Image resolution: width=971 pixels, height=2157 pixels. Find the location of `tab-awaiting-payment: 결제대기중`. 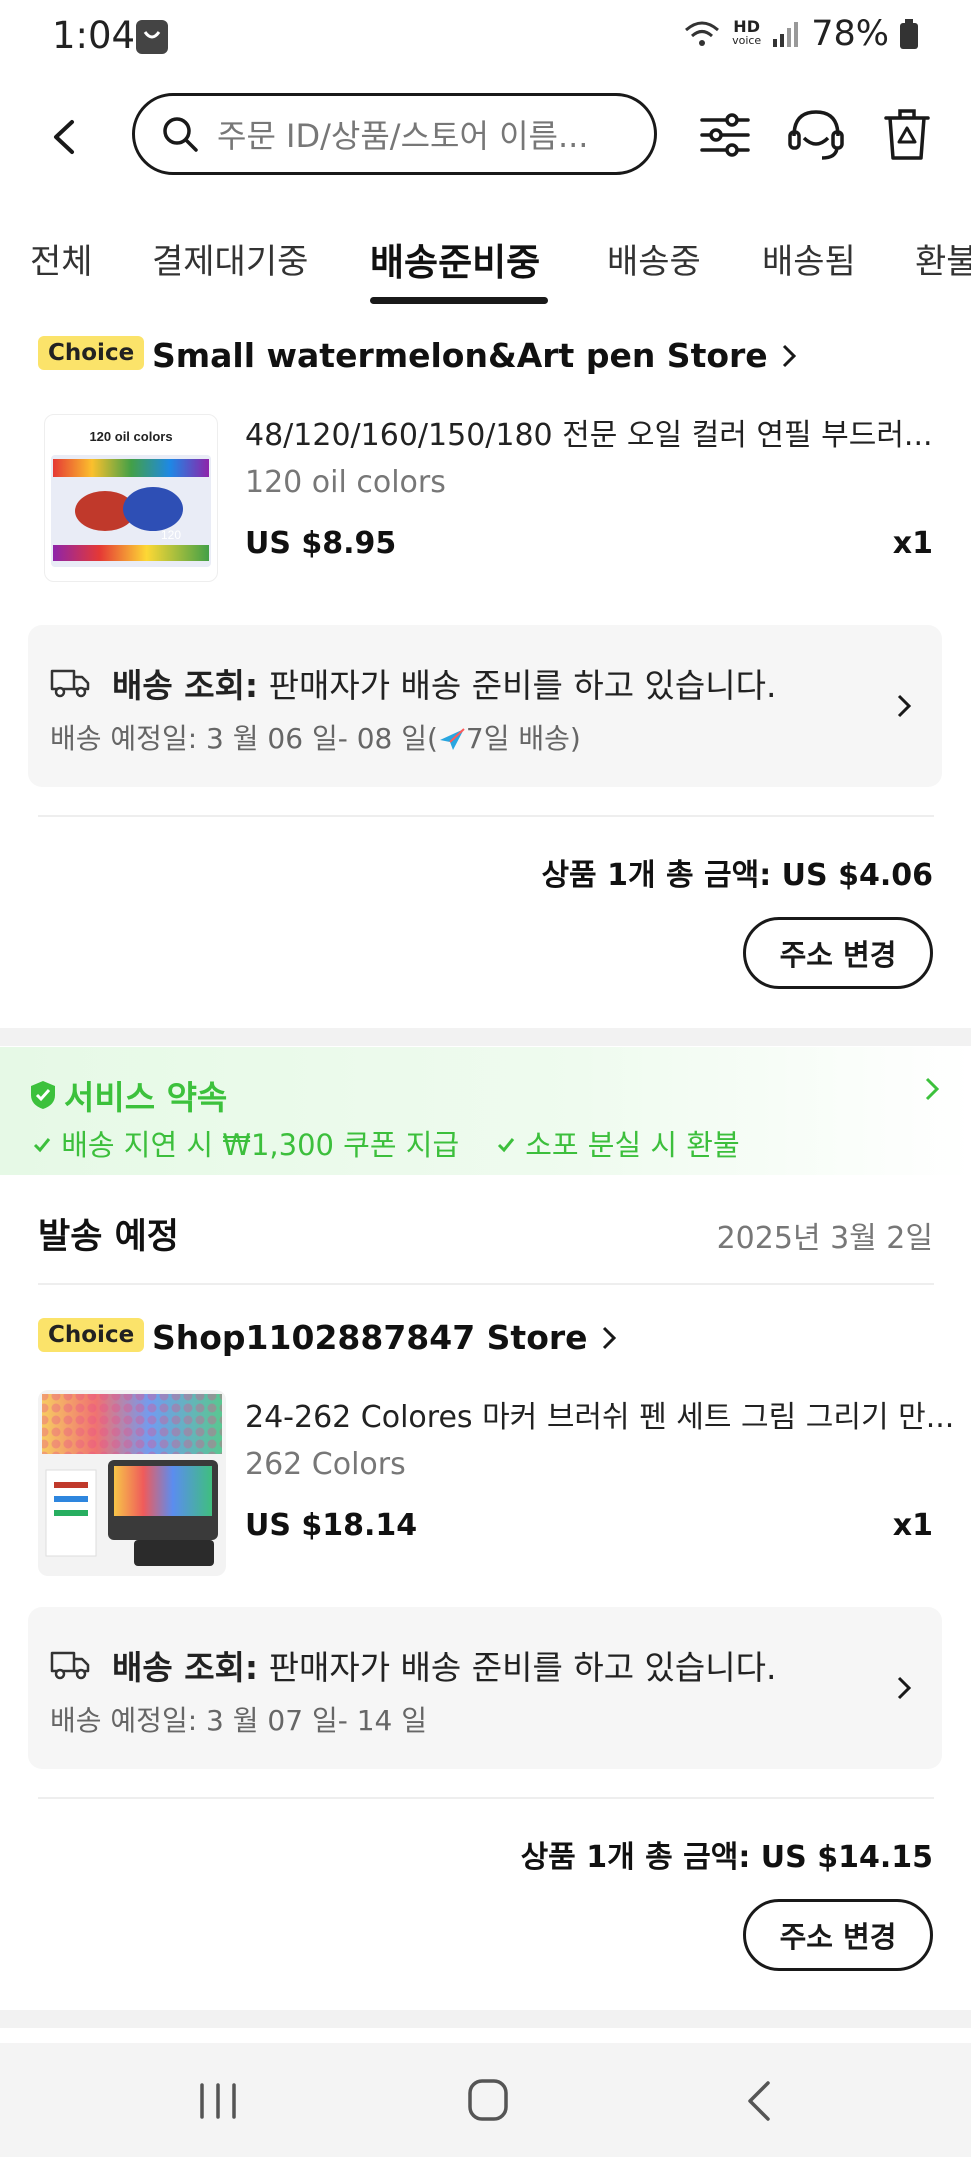

tab-awaiting-payment: 결제대기중 is located at coordinates (230, 258).